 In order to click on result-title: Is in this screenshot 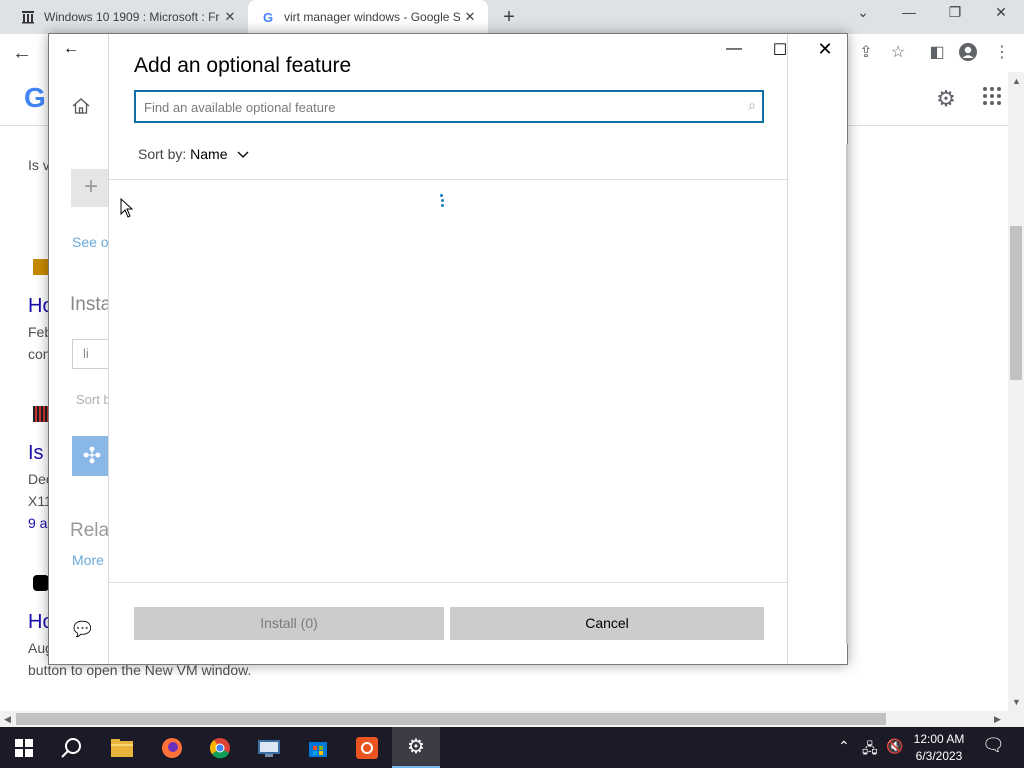, I will do `click(36, 453)`.